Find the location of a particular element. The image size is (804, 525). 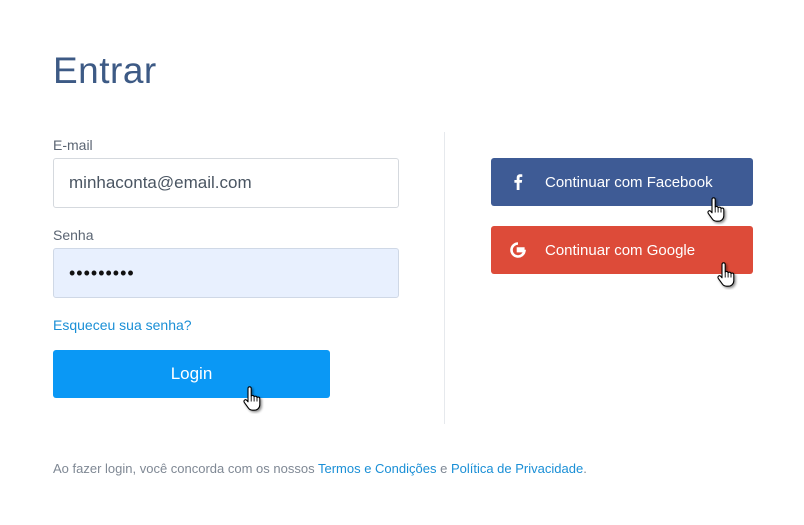

password-label: Senha is located at coordinates (73, 235).